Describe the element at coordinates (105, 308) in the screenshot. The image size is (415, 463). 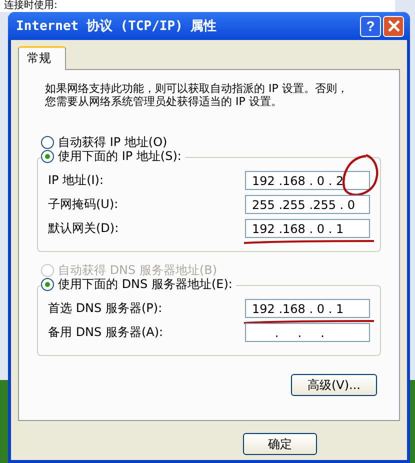
I see `field-label: 首选 DNS 服务器(P):` at that location.